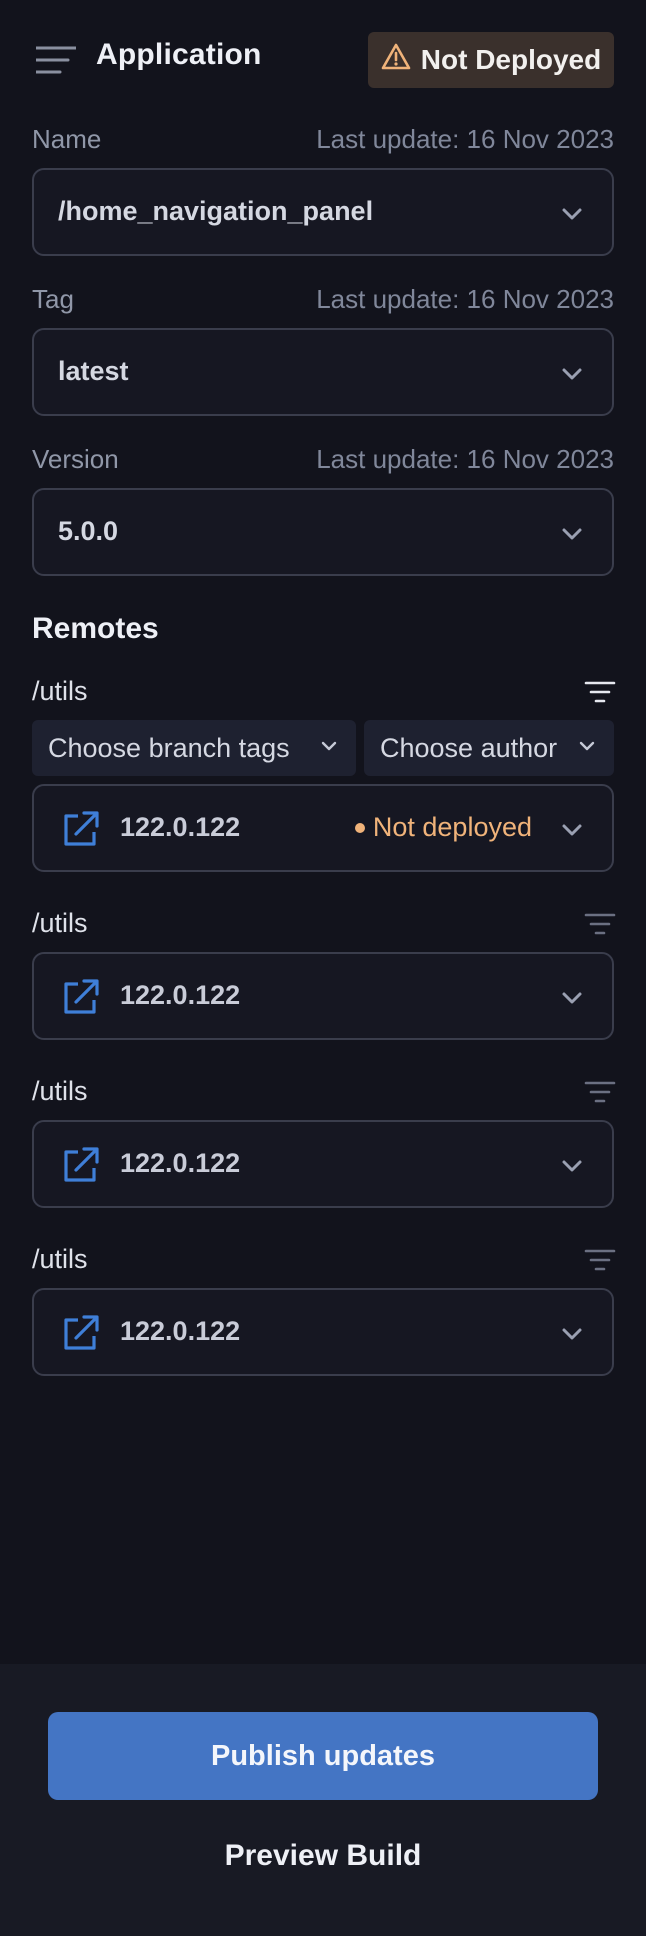  I want to click on remotes-title: Remotes, so click(95, 628).